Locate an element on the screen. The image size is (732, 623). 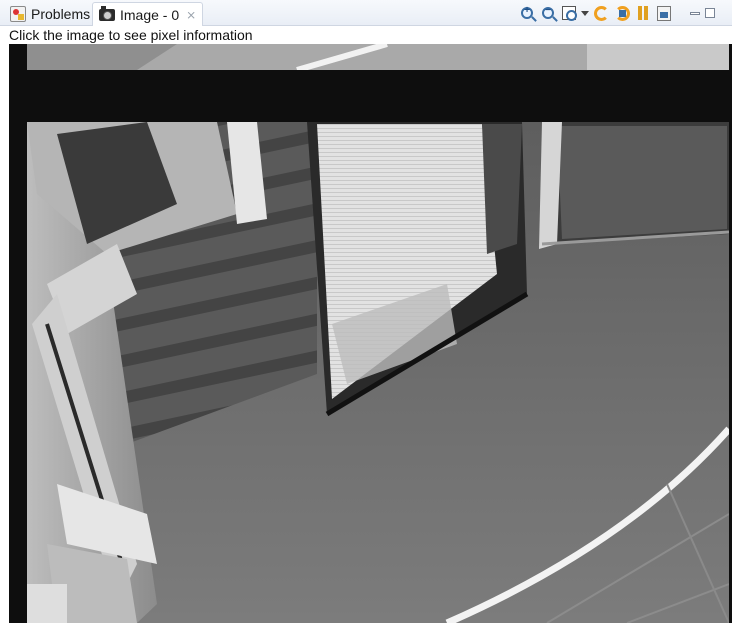
save-icon is located at coordinates (664, 13).